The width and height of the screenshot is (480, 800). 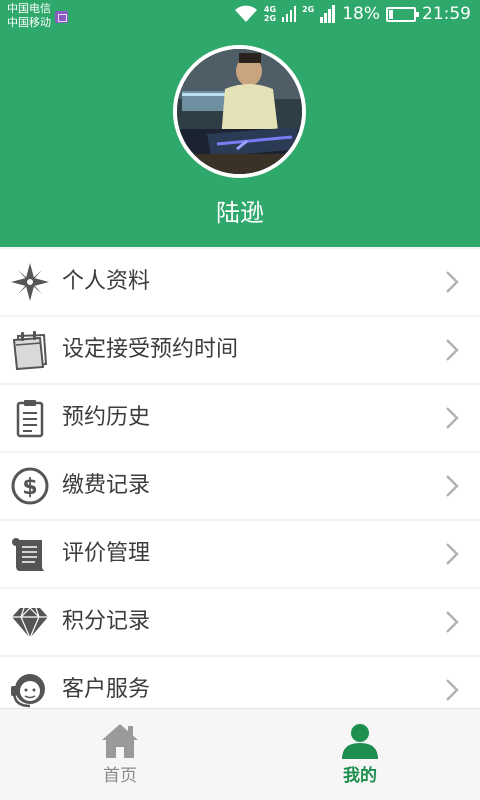 What do you see at coordinates (30, 623) in the screenshot?
I see `diamond-icon` at bounding box center [30, 623].